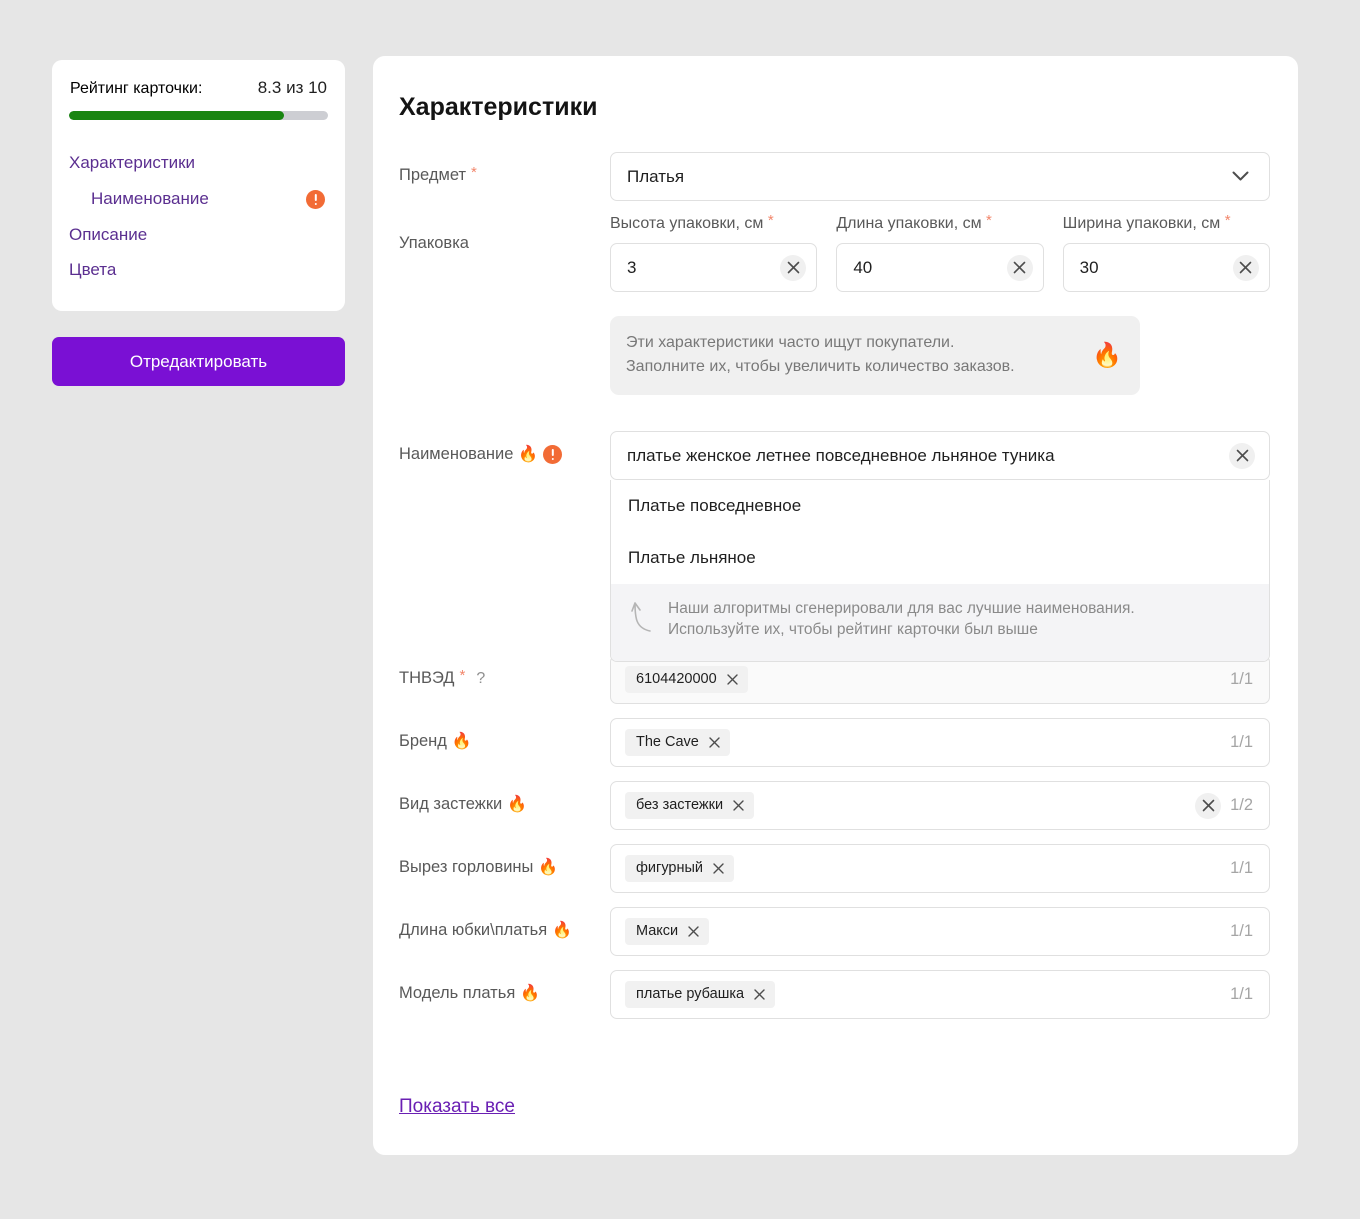  I want to click on subject-label-group: Предмет *, so click(504, 168).